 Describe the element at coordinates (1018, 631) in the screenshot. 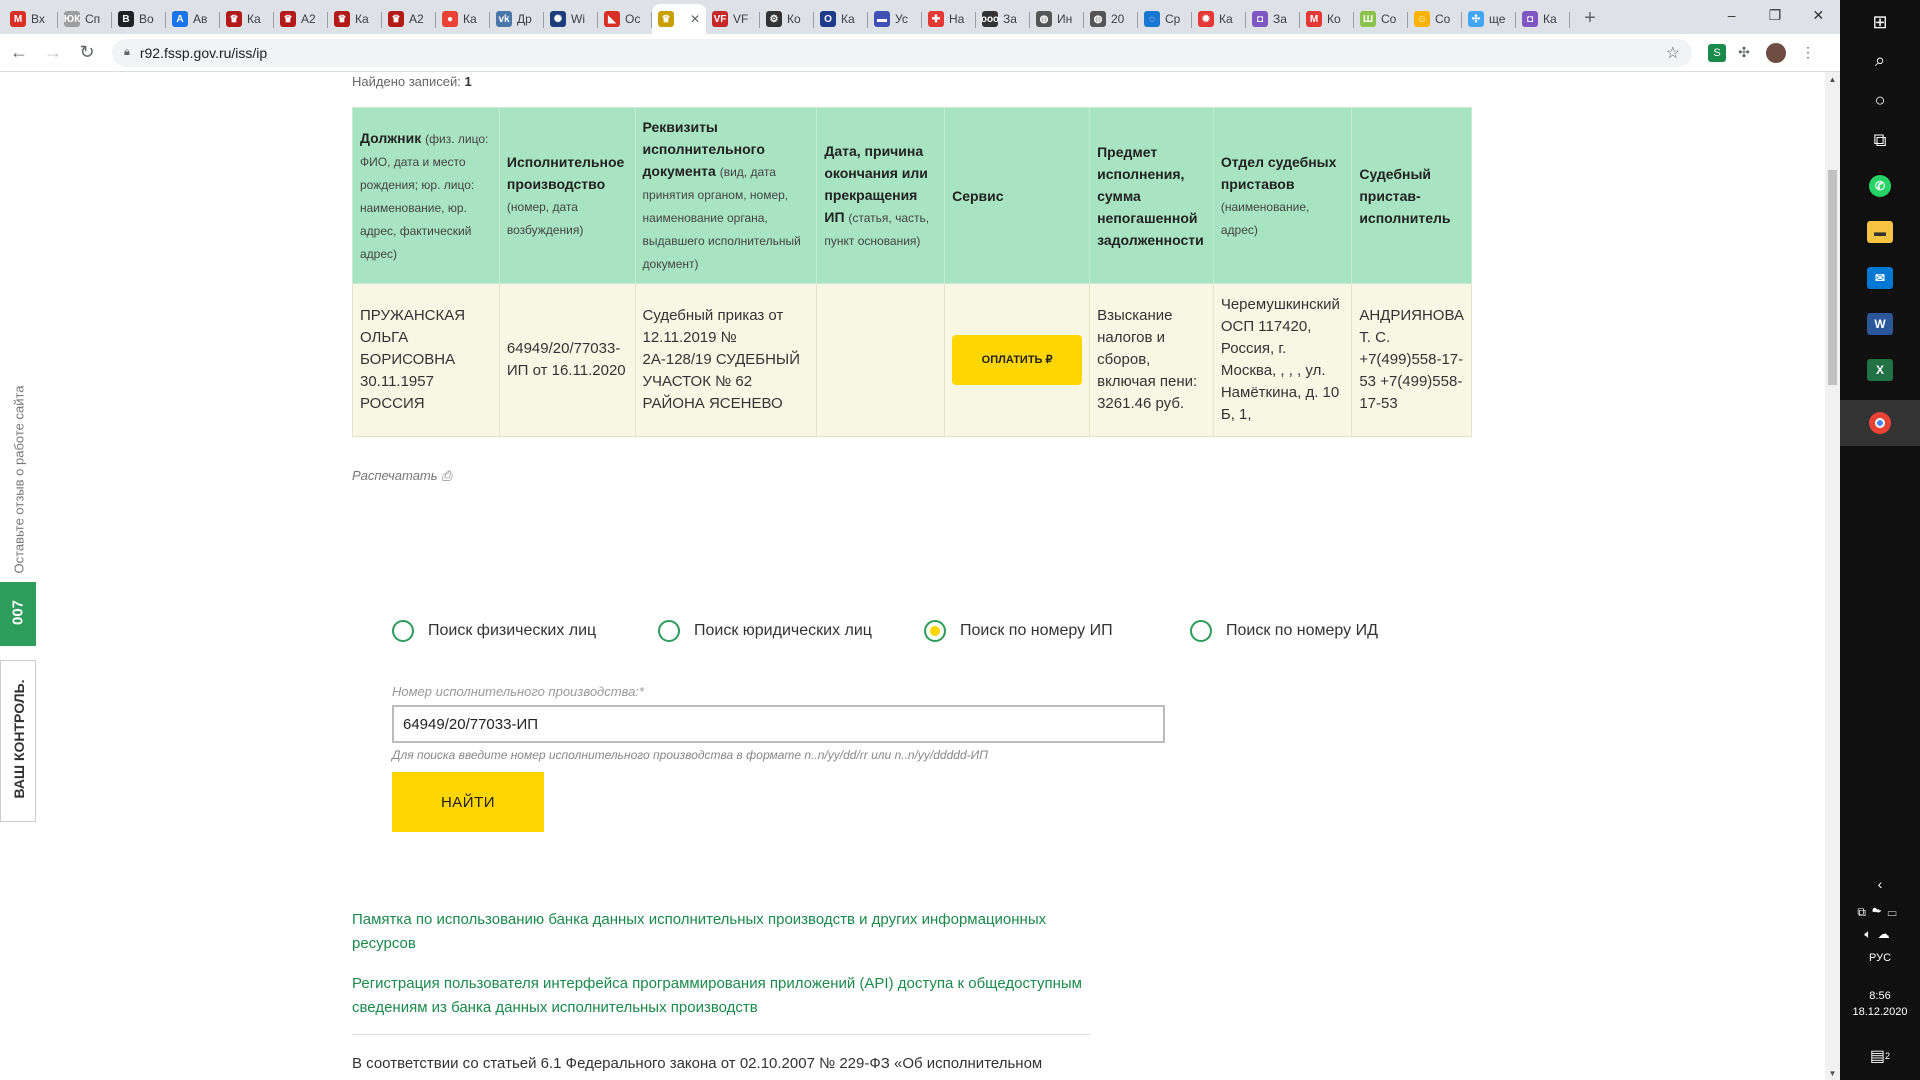

I see `radio-ip-number: Поиск по номеру ИП` at that location.